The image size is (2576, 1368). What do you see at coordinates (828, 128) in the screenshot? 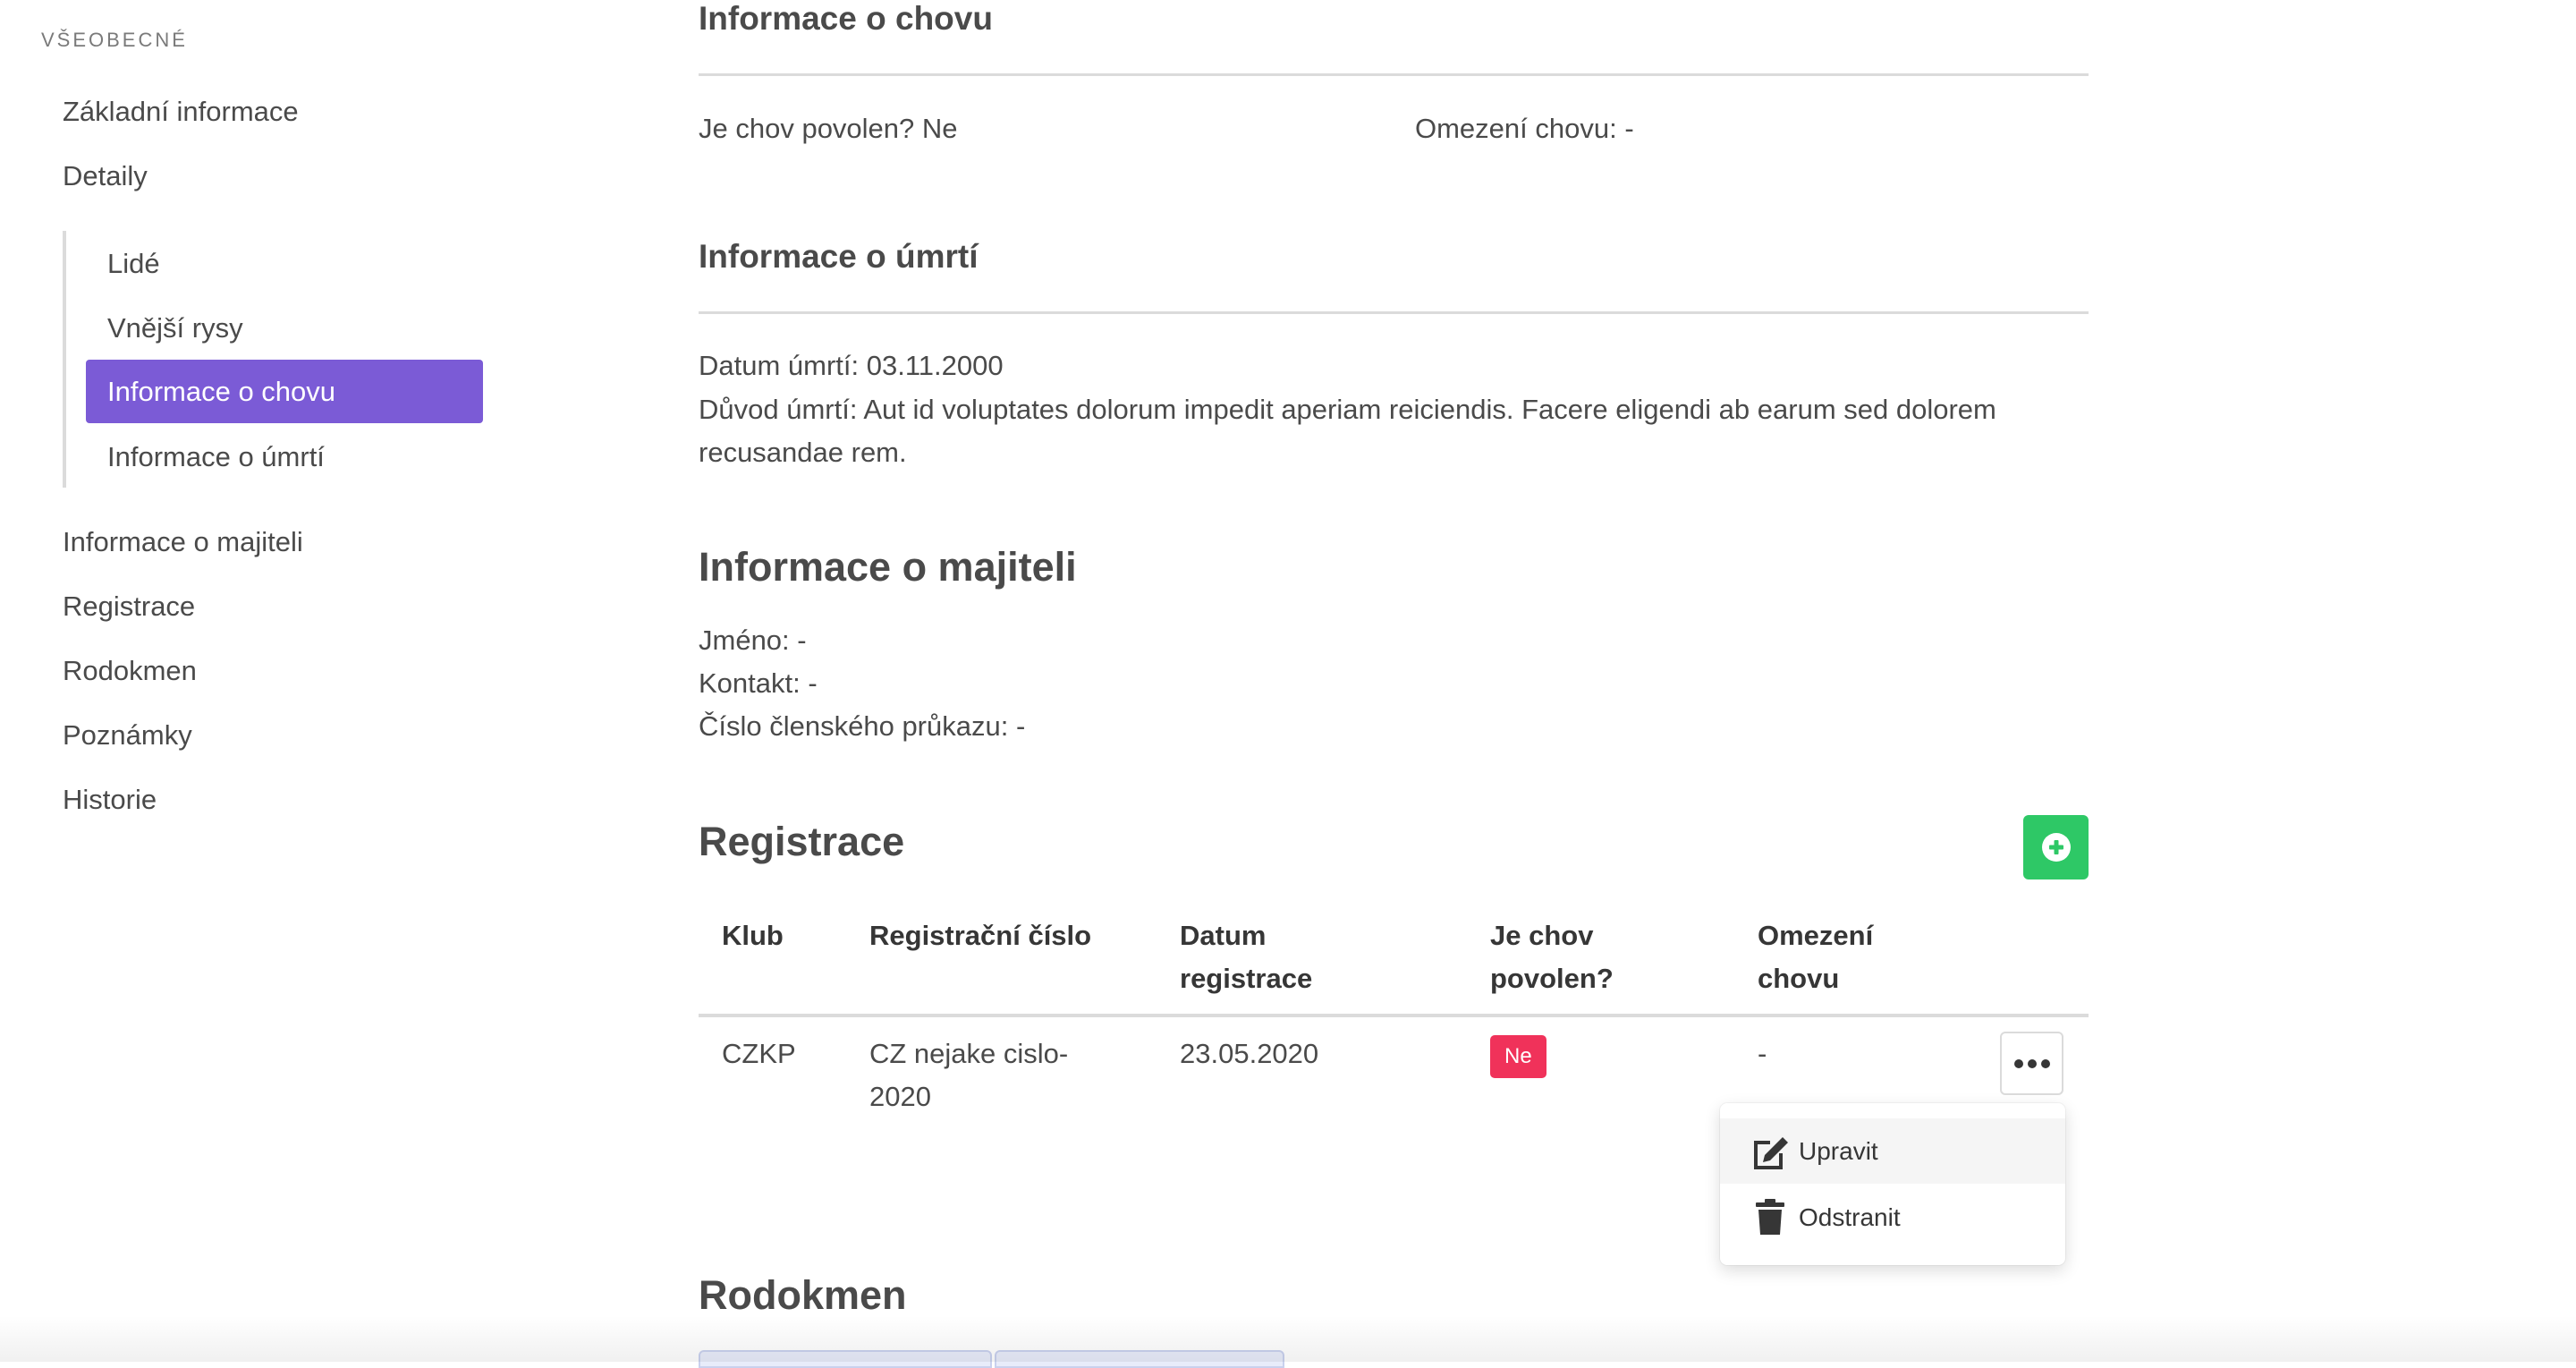
I see `breeding-allowed-text: Je chov povolen? Ne` at bounding box center [828, 128].